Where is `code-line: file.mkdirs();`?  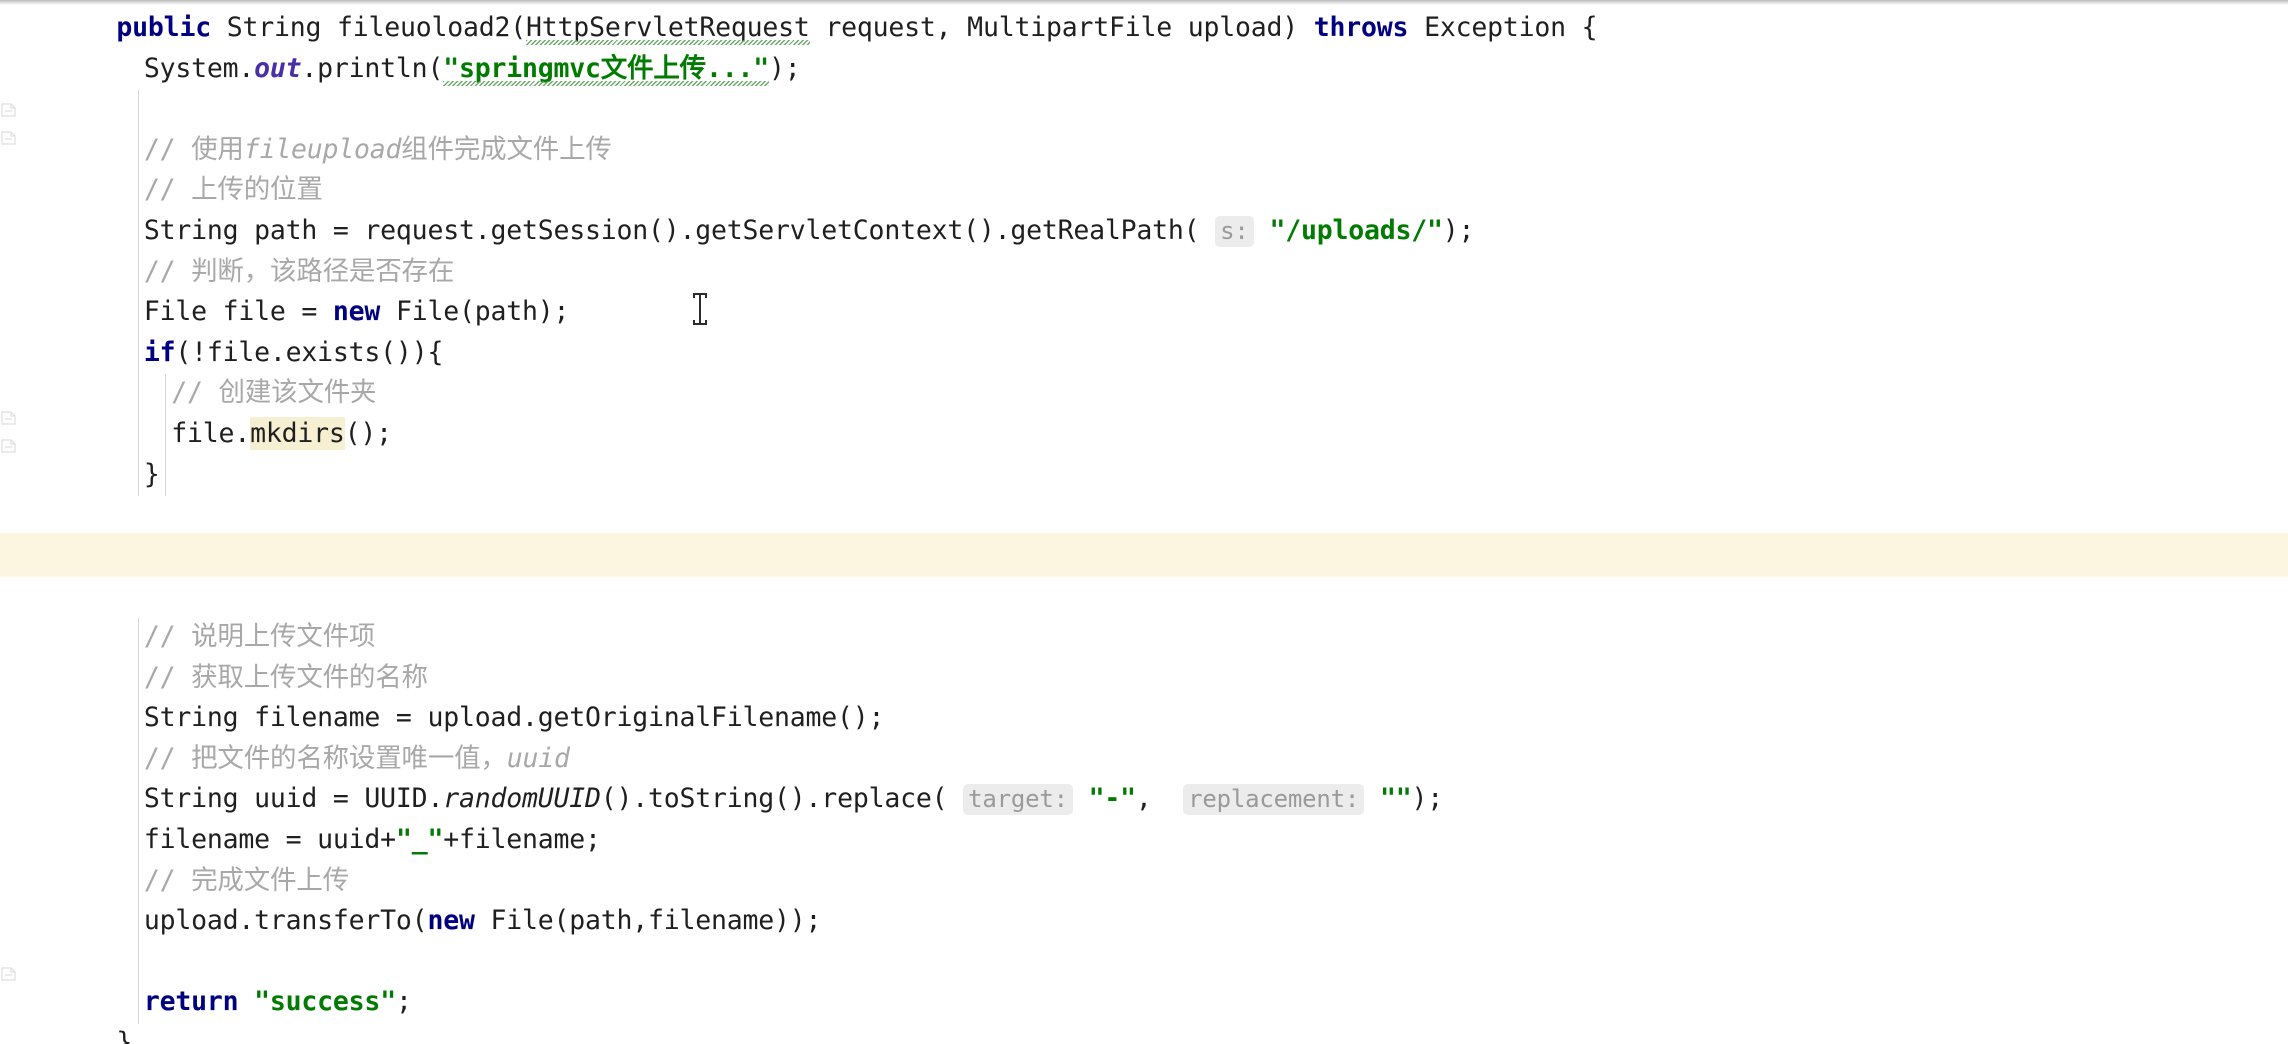 code-line: file.mkdirs(); is located at coordinates (281, 434).